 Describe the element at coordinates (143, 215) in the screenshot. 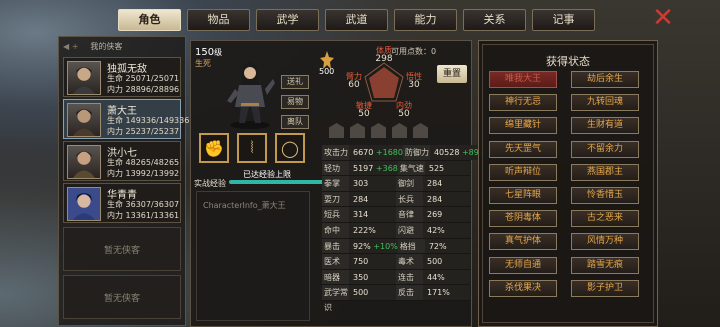

I see `hero-mp: 内力 13361/13361` at that location.